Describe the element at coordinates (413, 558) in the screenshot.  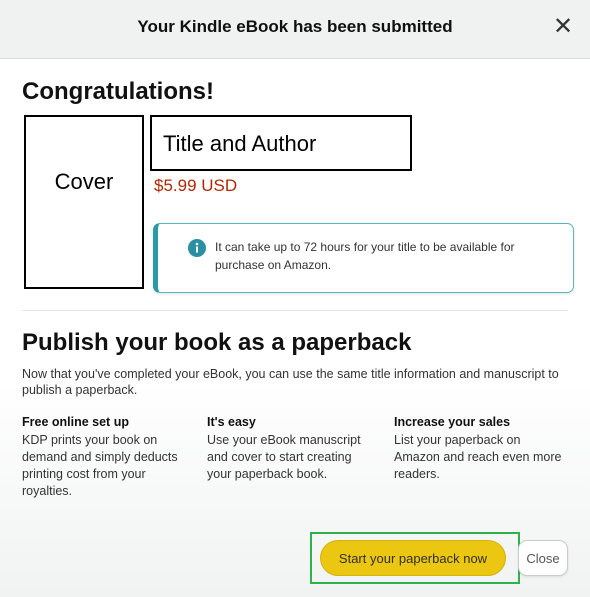
I see `start-paperback-button: Start your paperback now` at that location.